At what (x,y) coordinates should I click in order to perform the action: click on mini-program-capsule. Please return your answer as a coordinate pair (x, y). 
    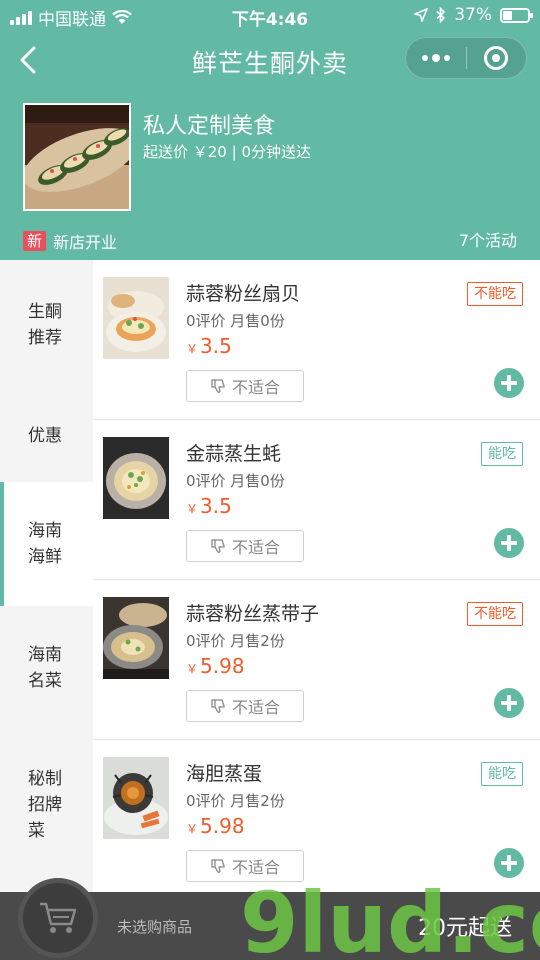
    Looking at the image, I should click on (466, 58).